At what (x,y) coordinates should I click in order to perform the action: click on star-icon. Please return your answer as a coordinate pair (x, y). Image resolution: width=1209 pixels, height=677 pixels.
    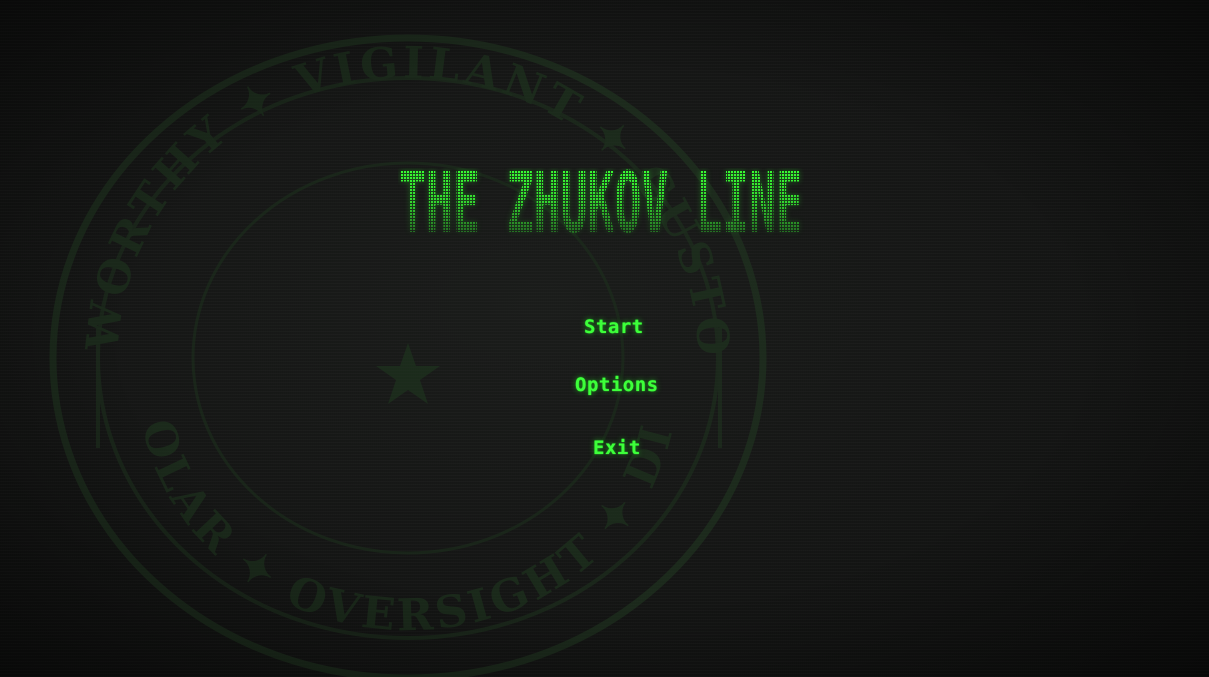
    Looking at the image, I should click on (408, 373).